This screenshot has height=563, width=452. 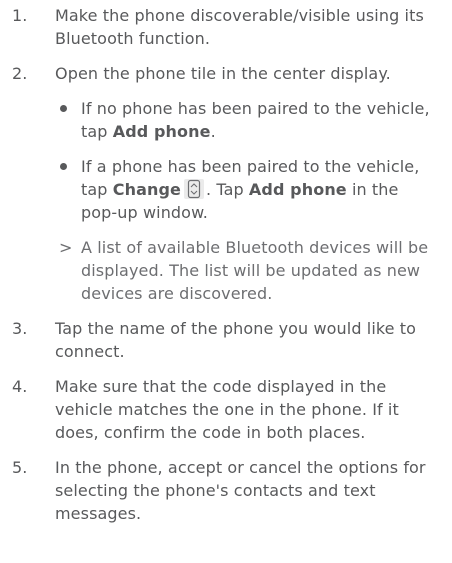 I want to click on step-number: 5., so click(x=20, y=467).